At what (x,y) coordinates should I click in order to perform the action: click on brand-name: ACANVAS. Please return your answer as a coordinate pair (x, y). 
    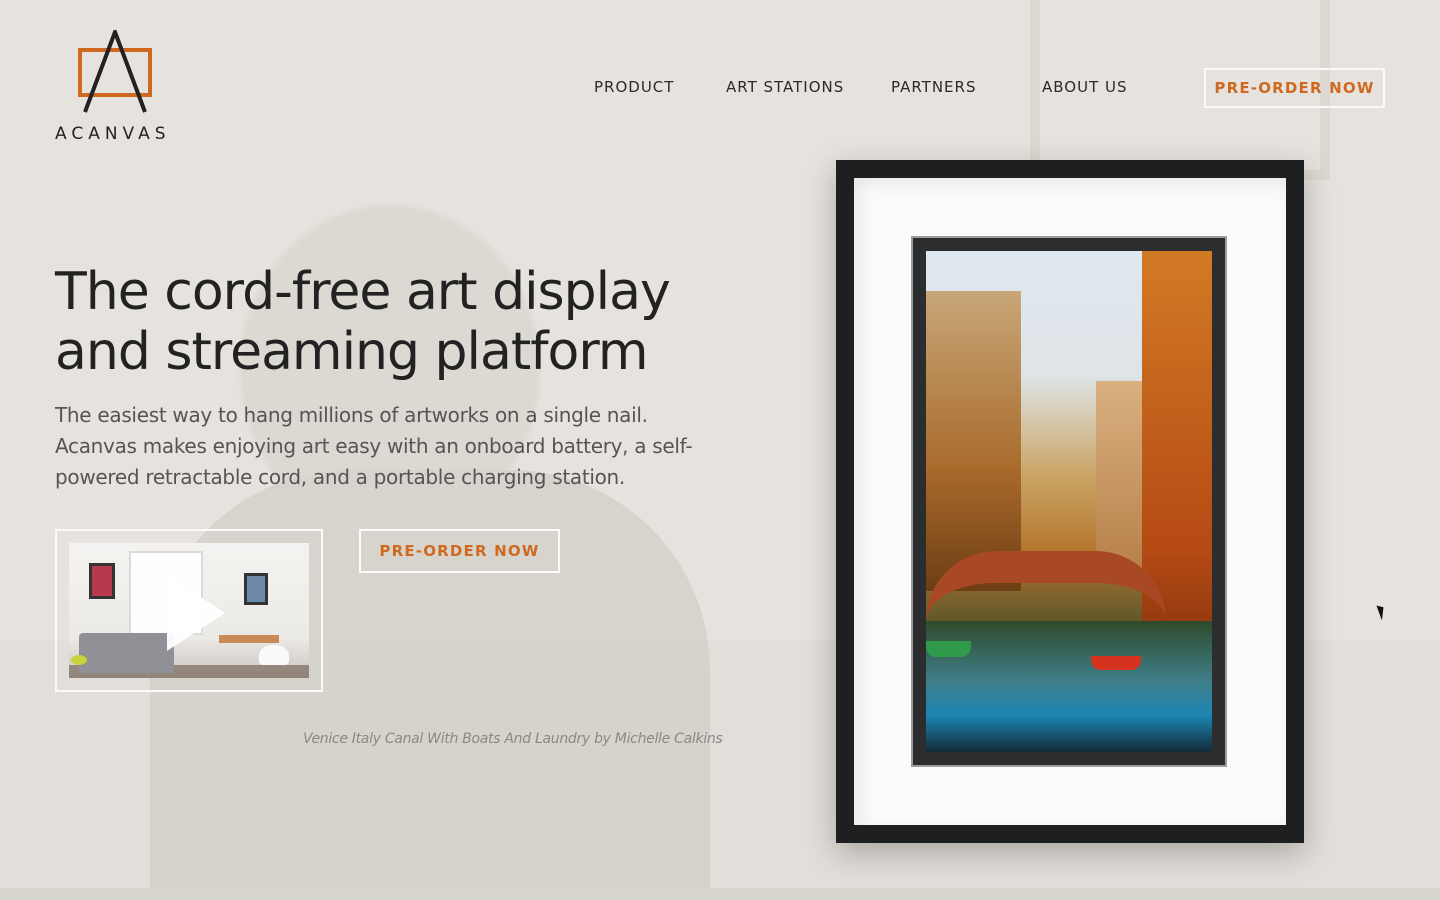
    Looking at the image, I should click on (113, 134).